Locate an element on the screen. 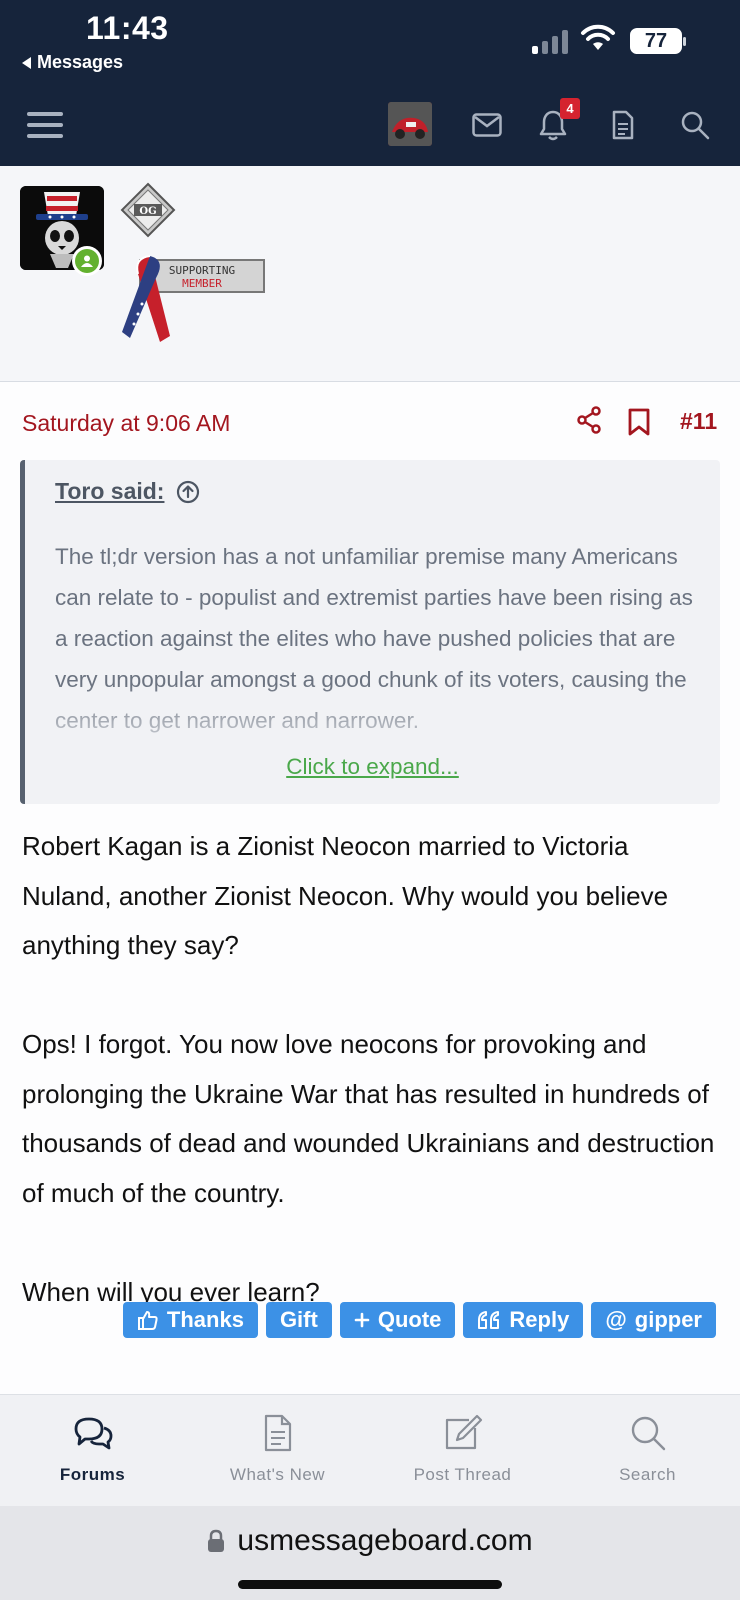  quote-marks-icon is located at coordinates (489, 1320).